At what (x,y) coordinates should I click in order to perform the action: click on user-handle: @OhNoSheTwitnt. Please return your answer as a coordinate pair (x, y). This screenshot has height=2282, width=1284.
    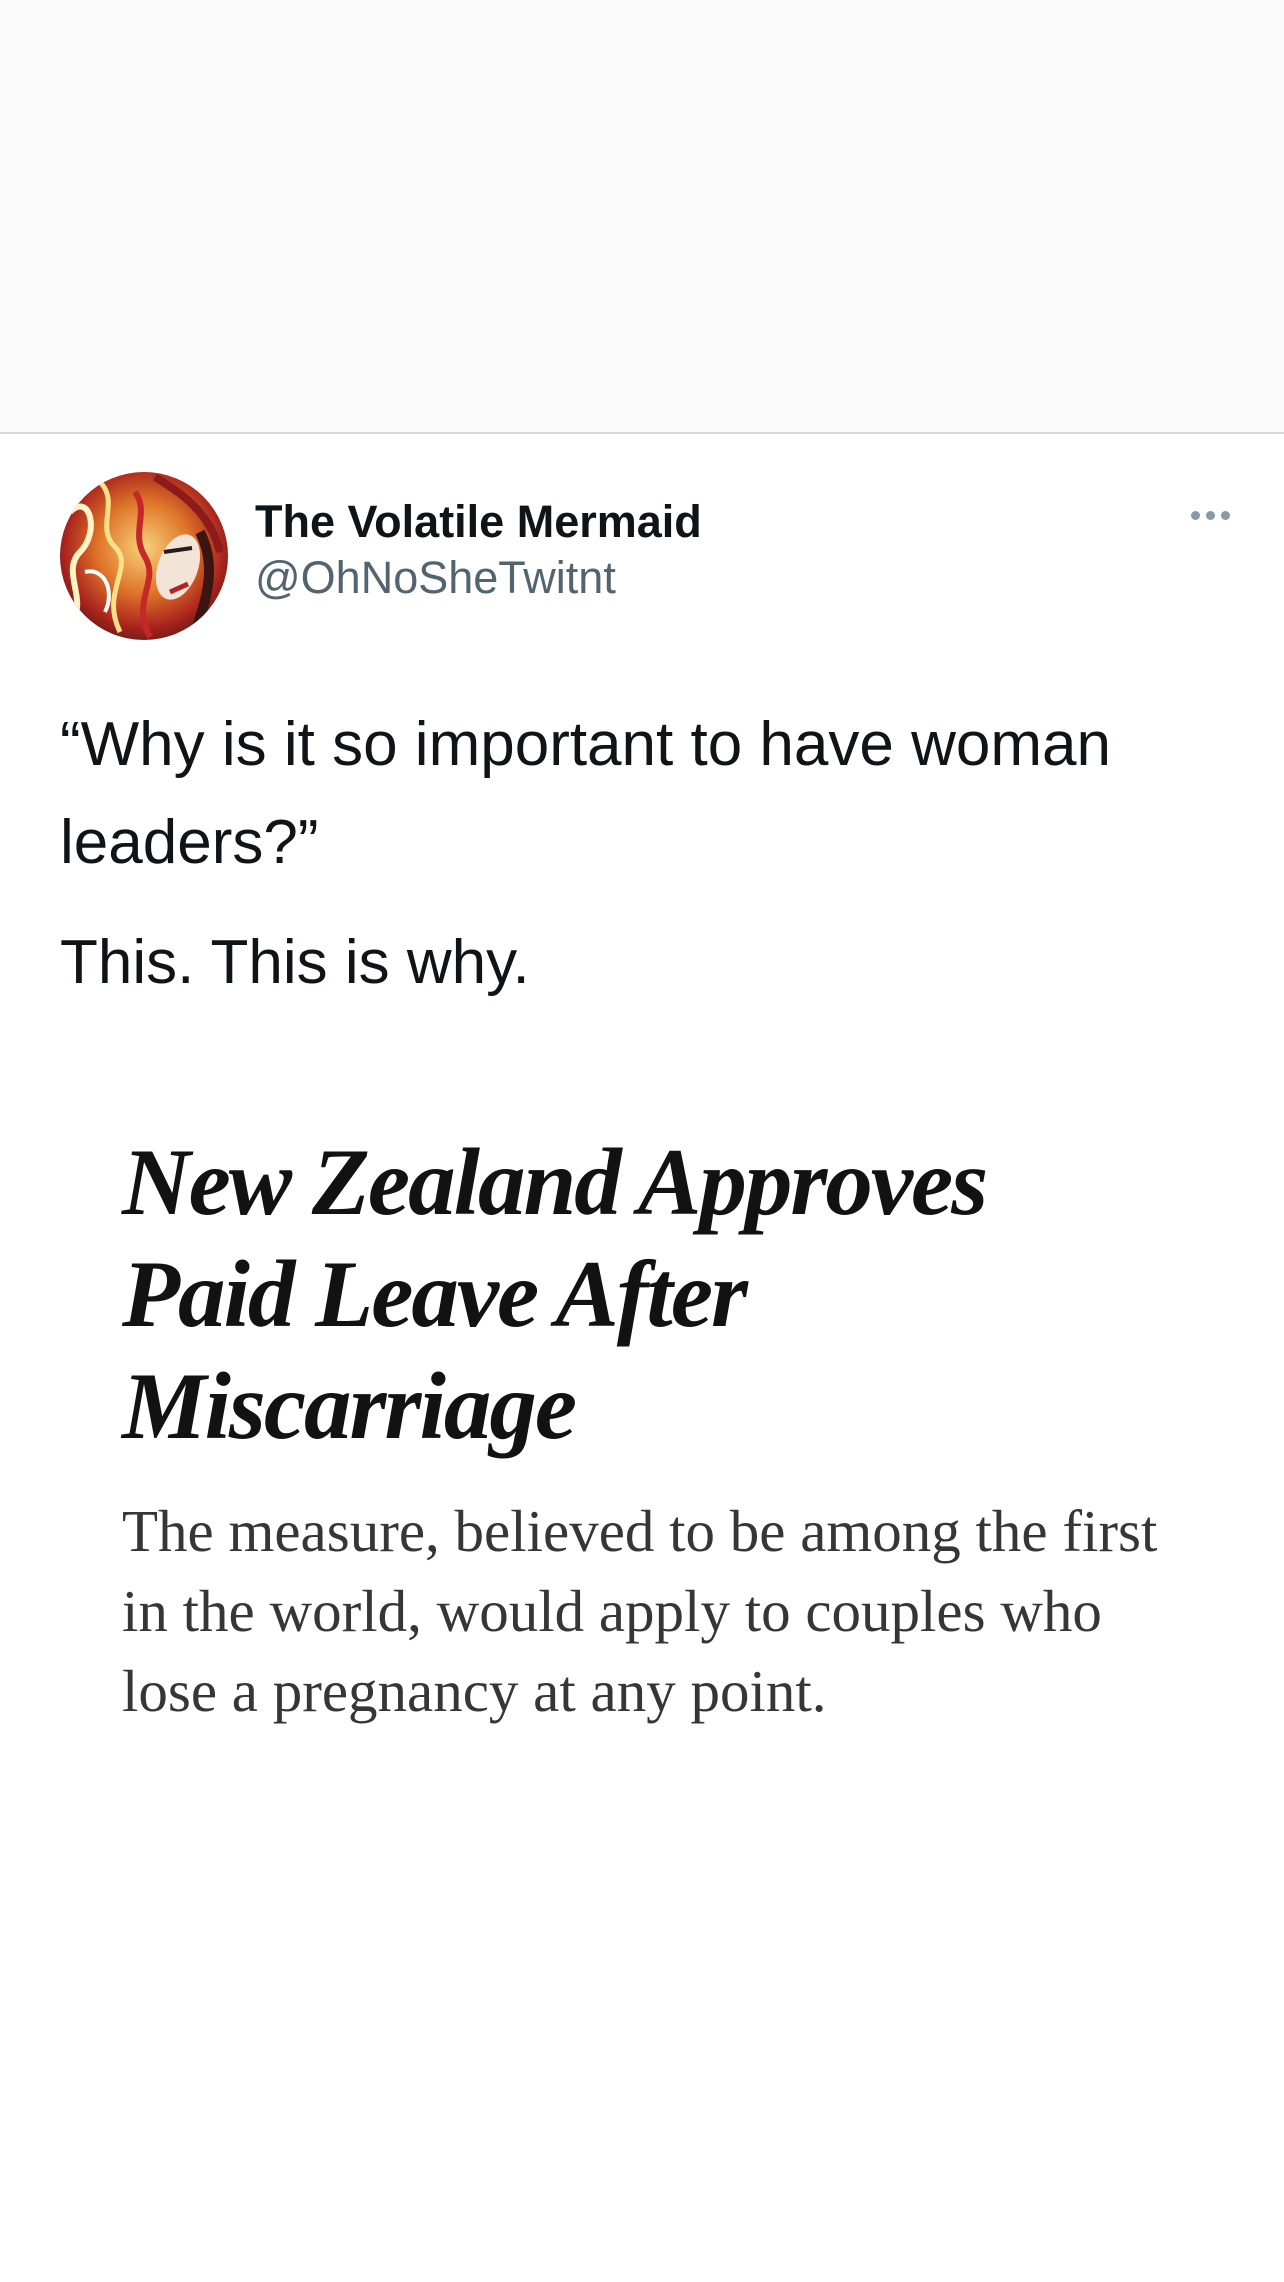
    Looking at the image, I should click on (478, 578).